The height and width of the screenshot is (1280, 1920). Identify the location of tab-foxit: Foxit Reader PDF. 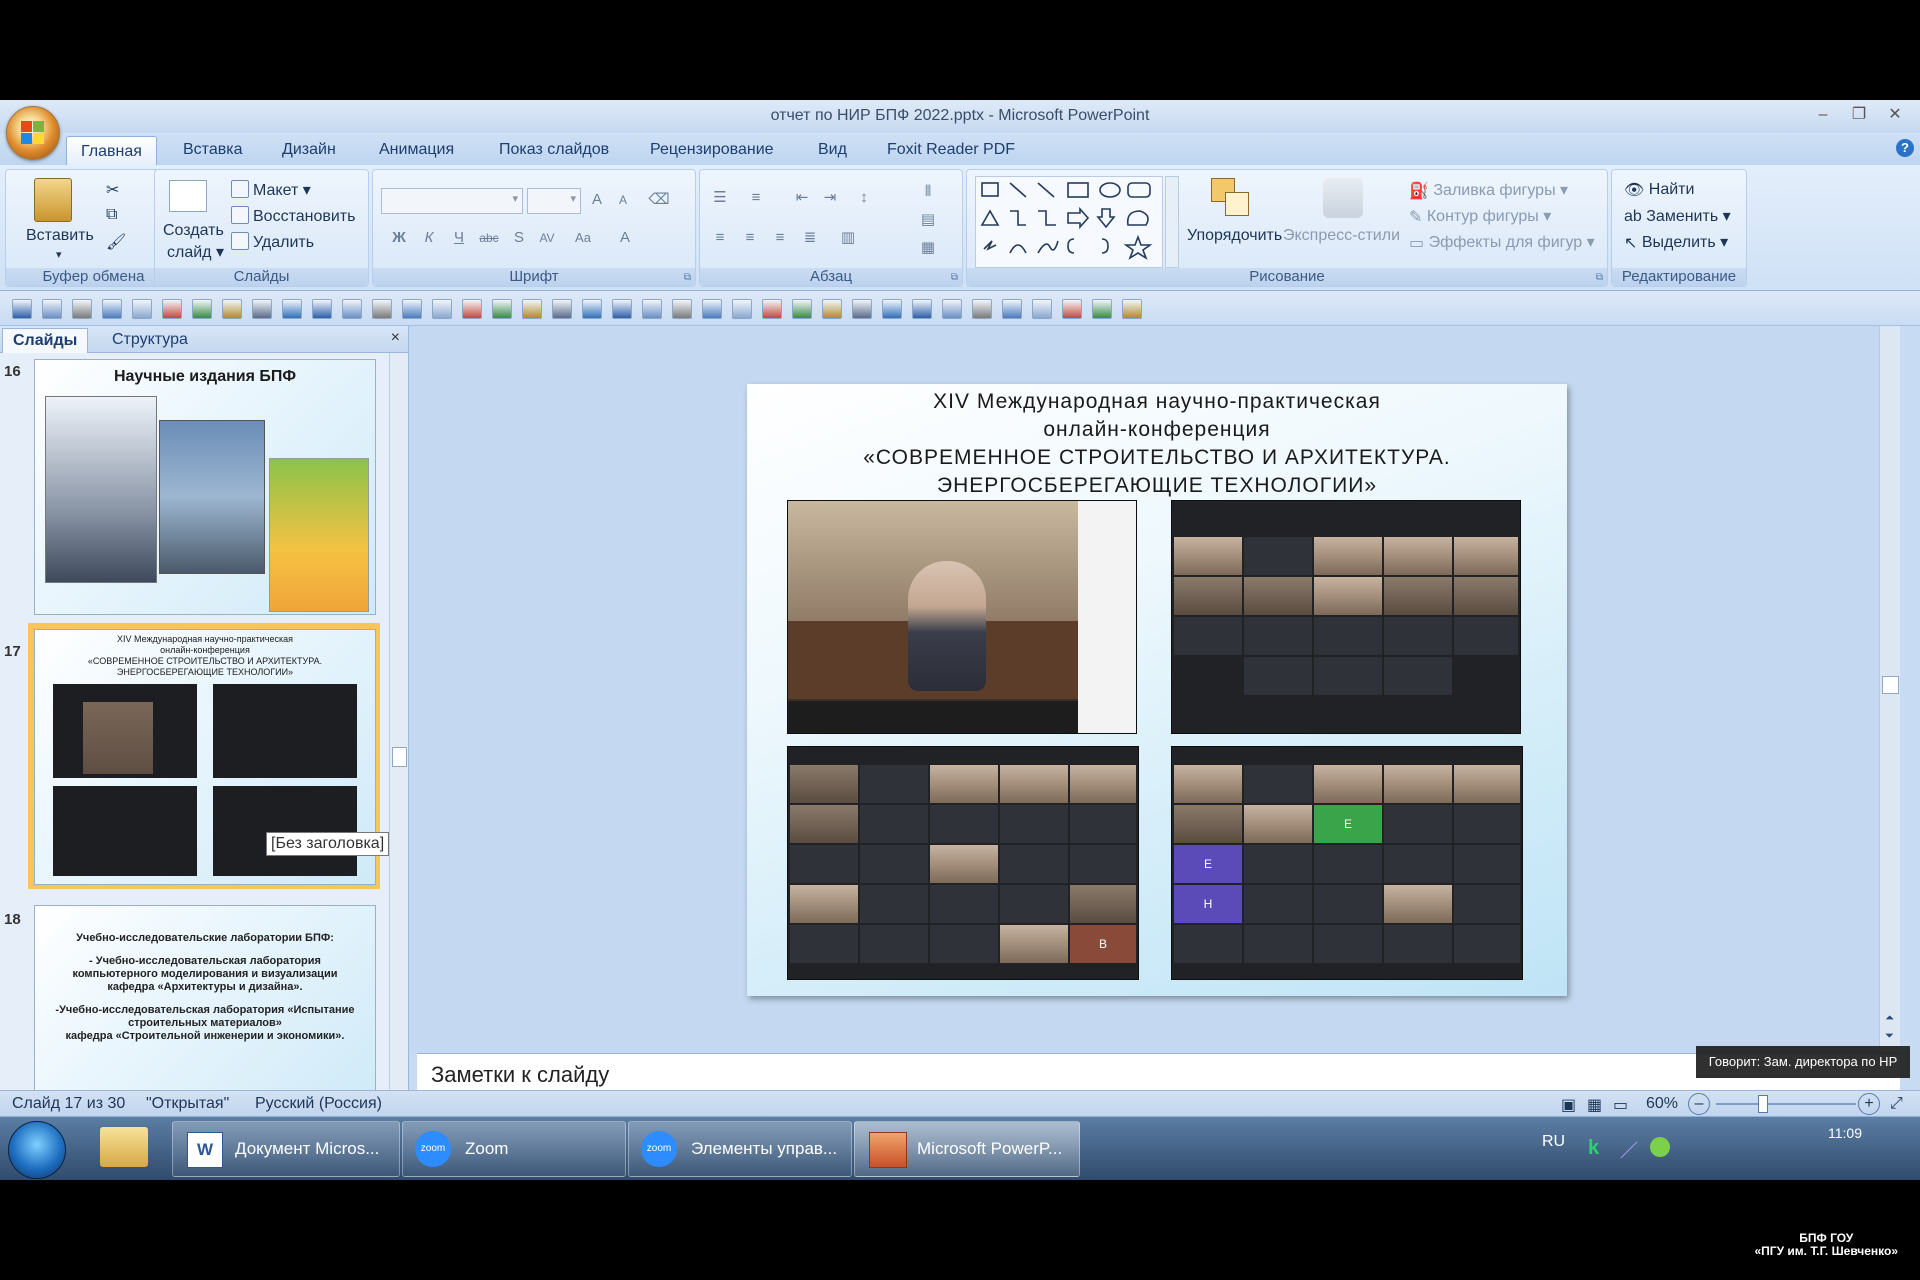
(951, 150).